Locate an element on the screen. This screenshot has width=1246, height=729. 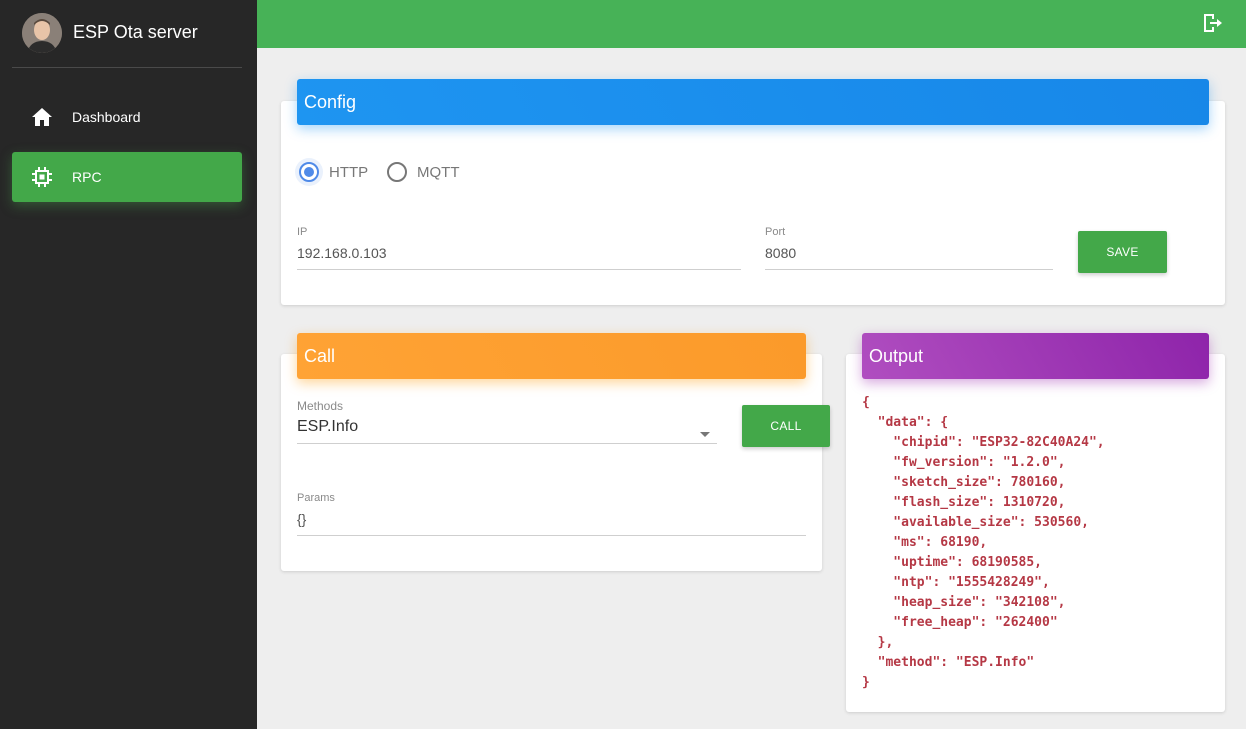
call-title: Call is located at coordinates (320, 355).